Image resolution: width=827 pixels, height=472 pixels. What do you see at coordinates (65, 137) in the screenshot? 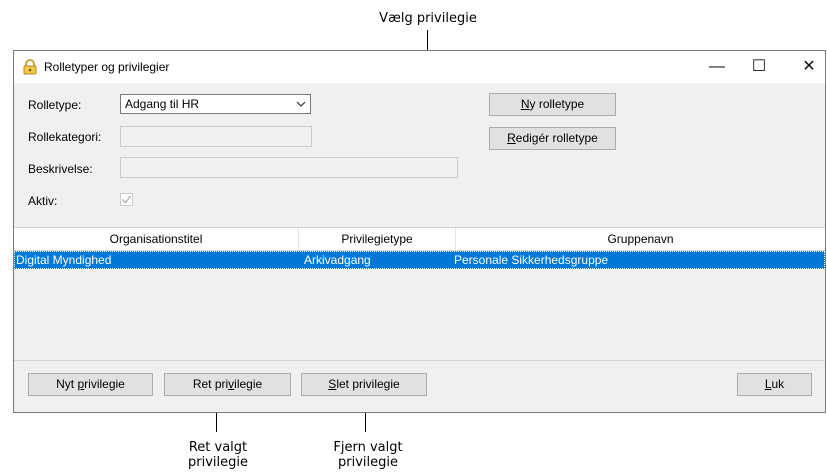
I see `rollekategori-label: Rollekategori:` at bounding box center [65, 137].